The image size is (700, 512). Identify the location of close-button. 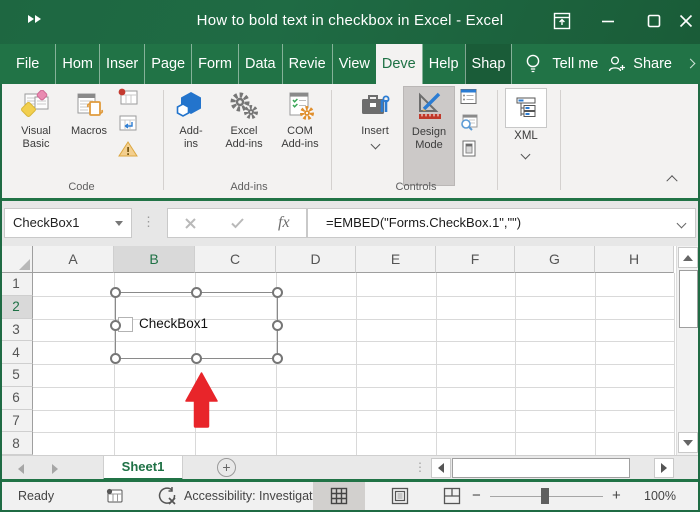
(685, 21).